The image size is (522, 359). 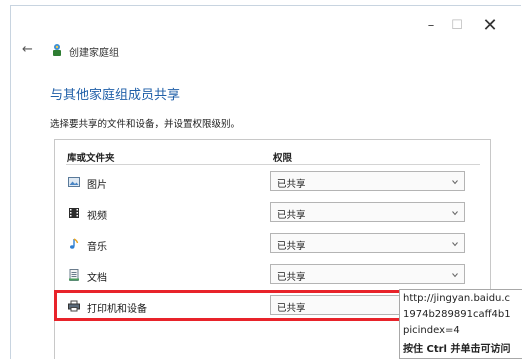 What do you see at coordinates (145, 124) in the screenshot?
I see `instruction-text: 选择要共享的文件和设备，并设置权限级别。` at bounding box center [145, 124].